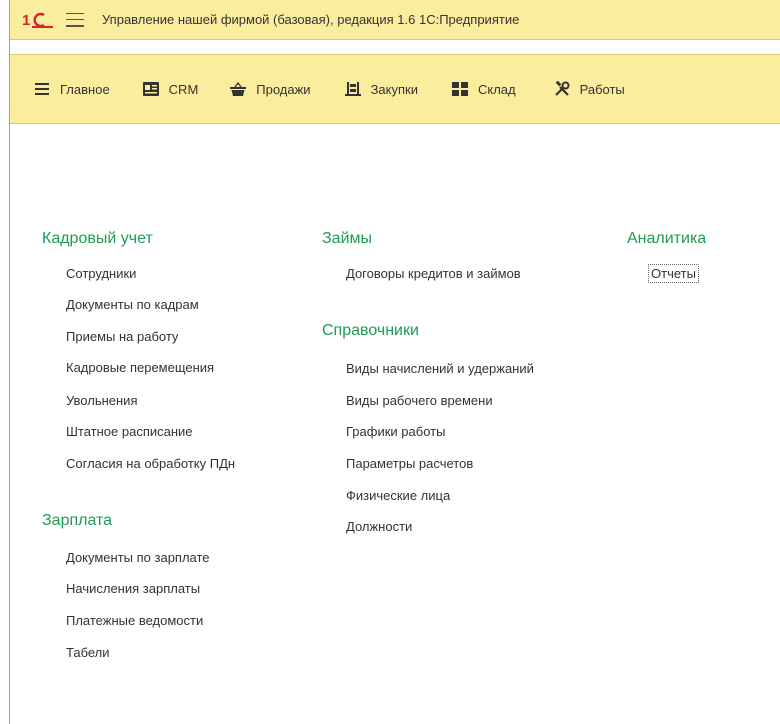 The height and width of the screenshot is (724, 780). Describe the element at coordinates (238, 89) in the screenshot. I see `basket-icon` at that location.